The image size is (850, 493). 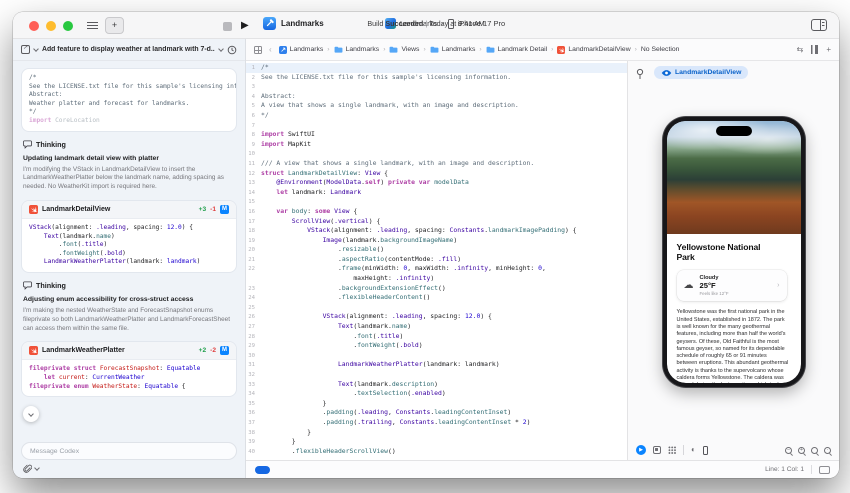 What do you see at coordinates (114, 25) in the screenshot?
I see `new-chat-button: +` at bounding box center [114, 25].